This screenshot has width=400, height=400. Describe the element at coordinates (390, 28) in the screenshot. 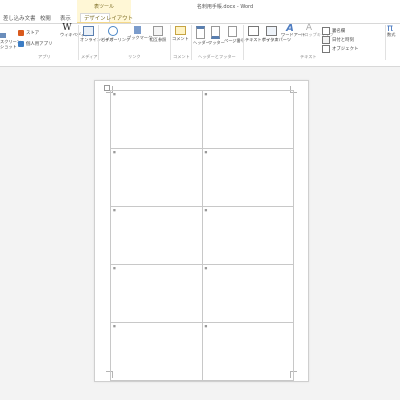

I see `pi-icon: π` at that location.